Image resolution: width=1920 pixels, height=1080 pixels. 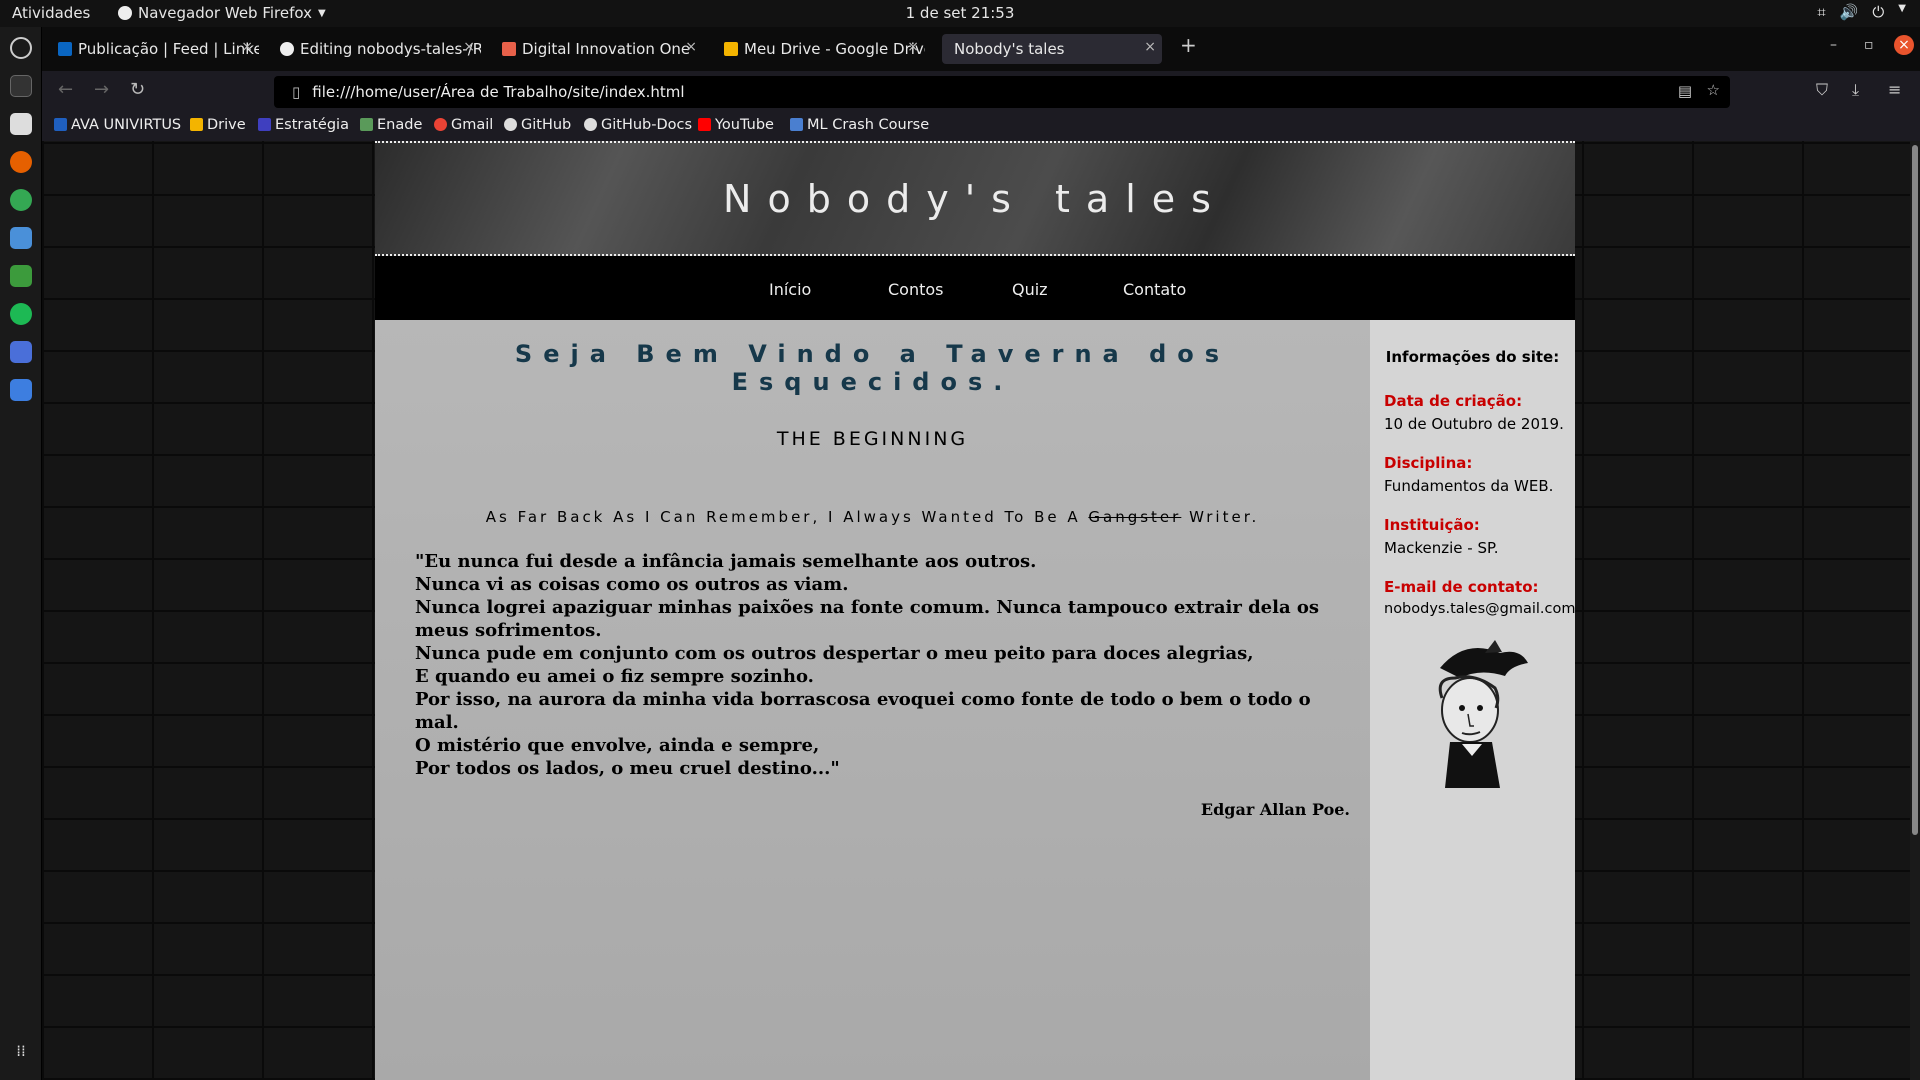 What do you see at coordinates (287, 49) in the screenshot?
I see `github-icon` at bounding box center [287, 49].